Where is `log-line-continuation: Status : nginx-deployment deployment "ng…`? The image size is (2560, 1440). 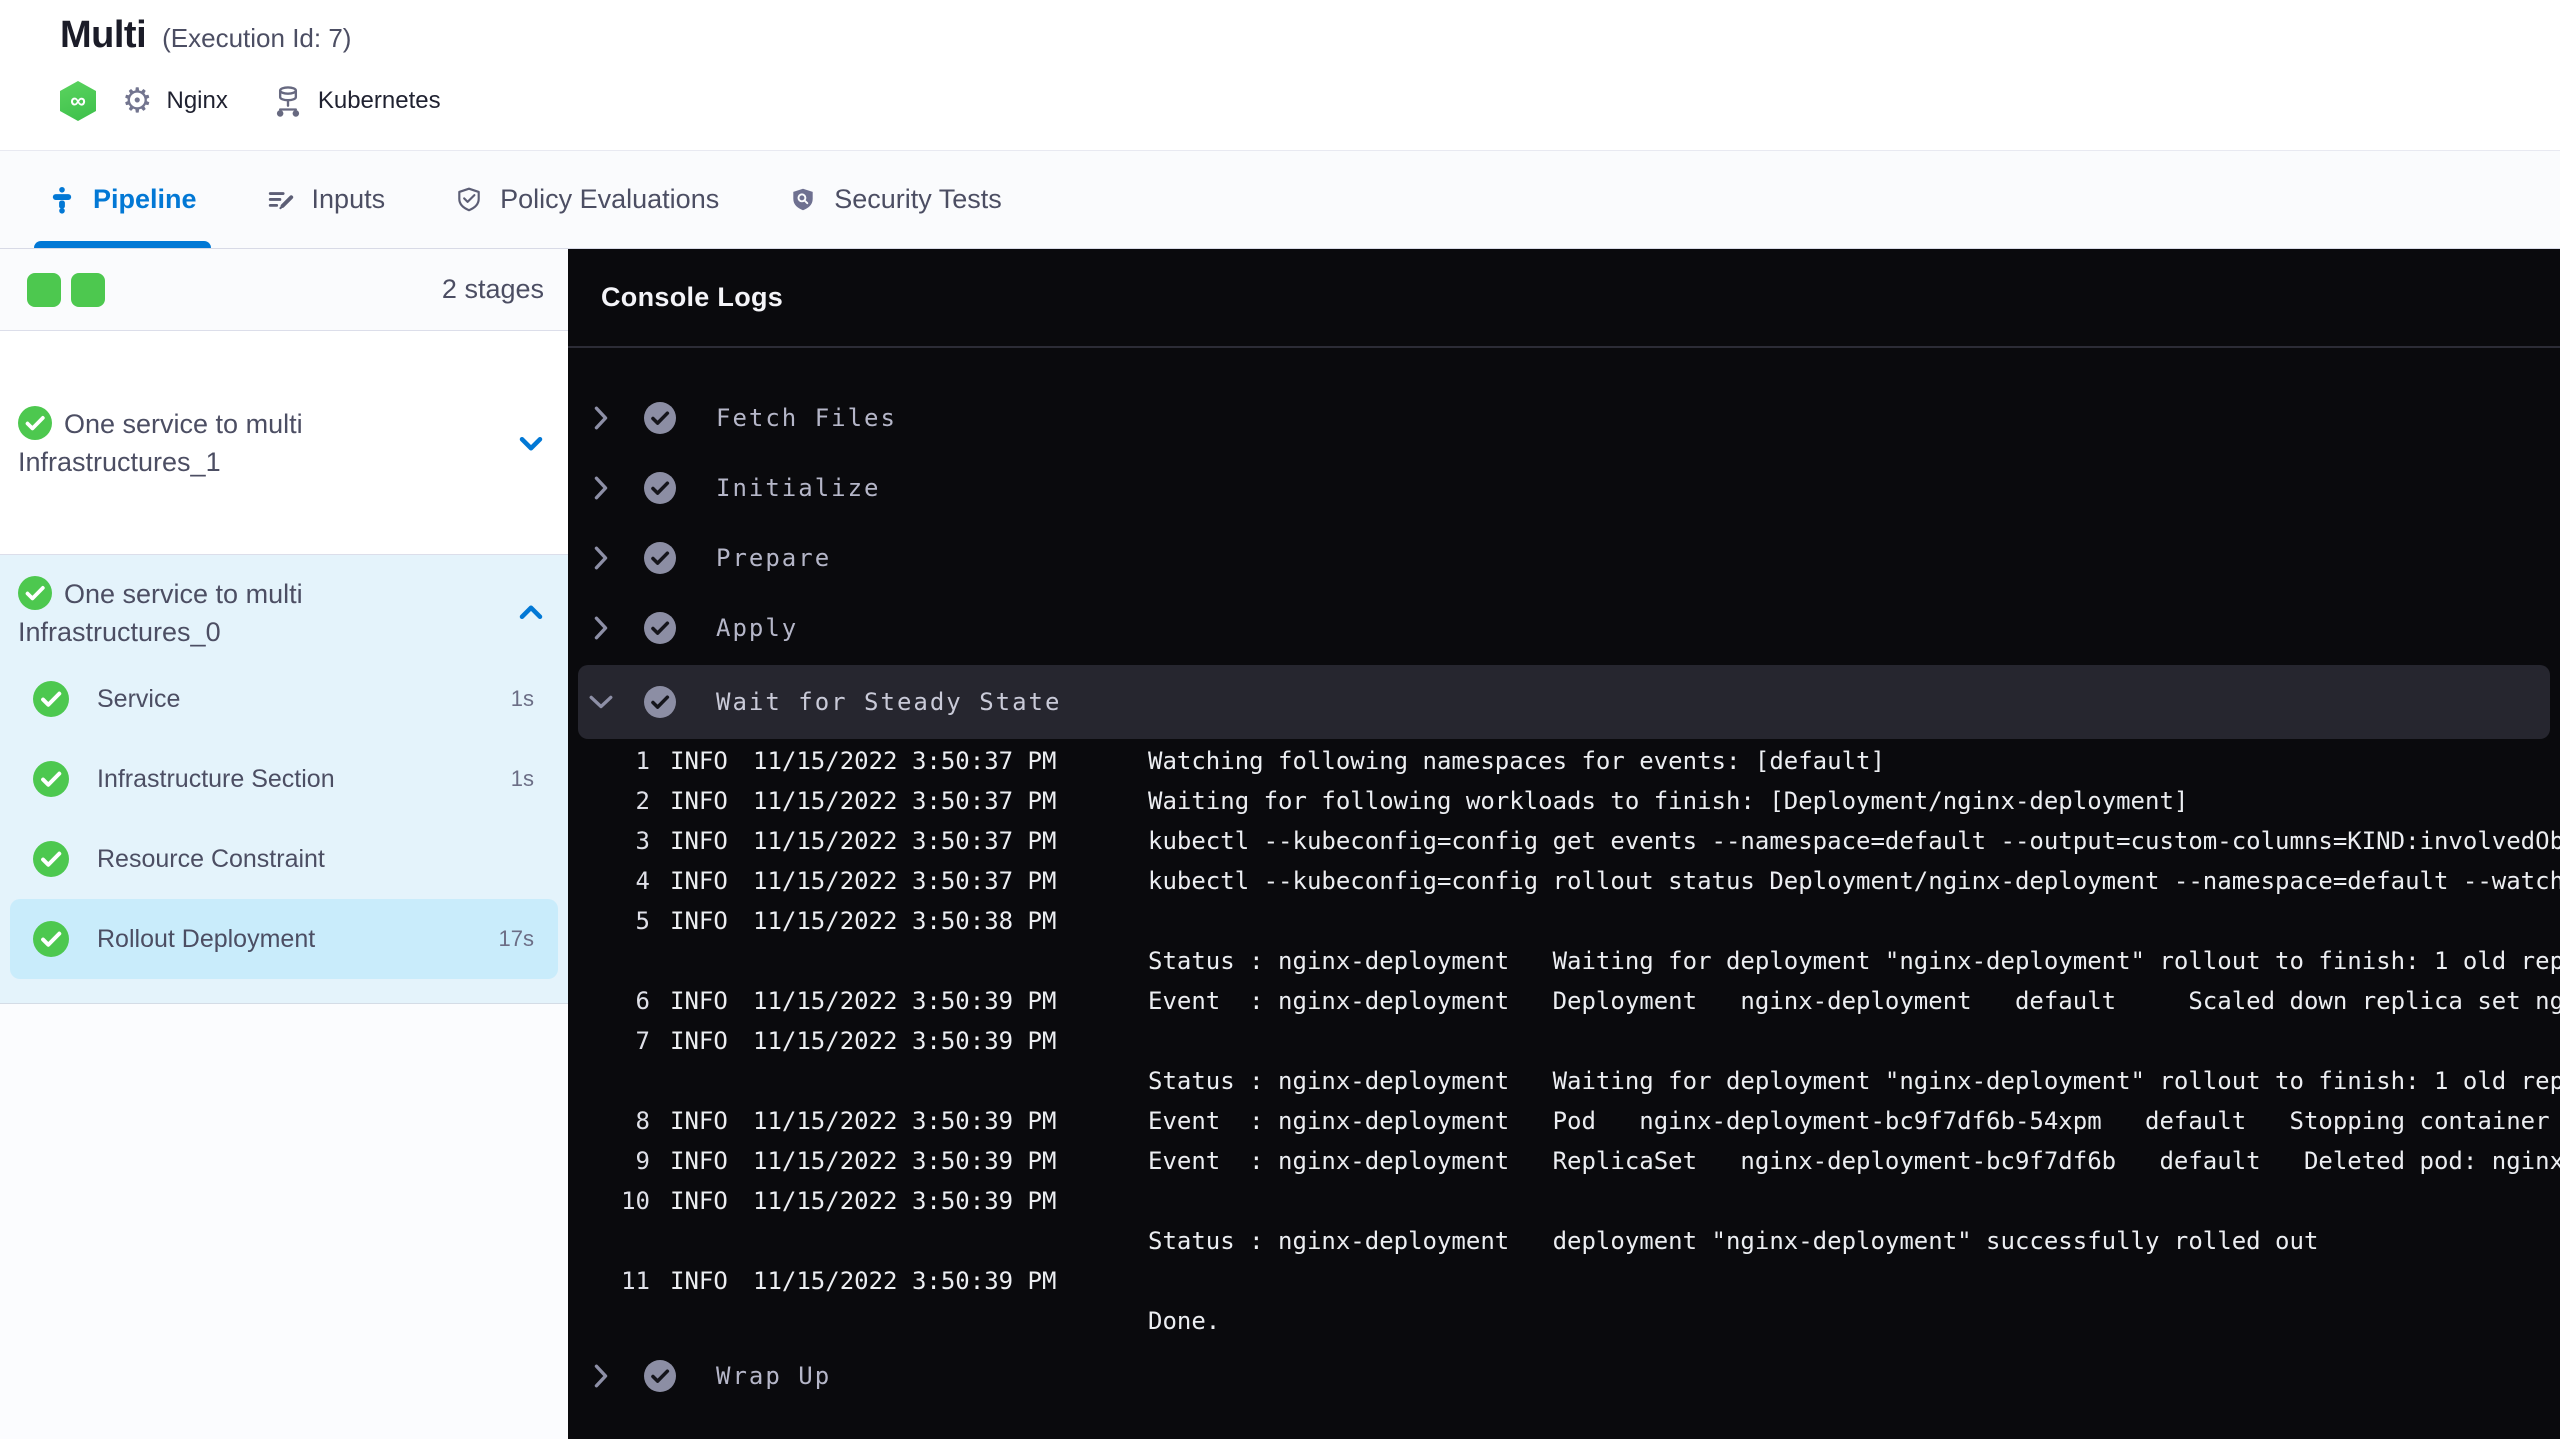
log-line-continuation: Status : nginx-deployment deployment "ng… is located at coordinates (1564, 1241).